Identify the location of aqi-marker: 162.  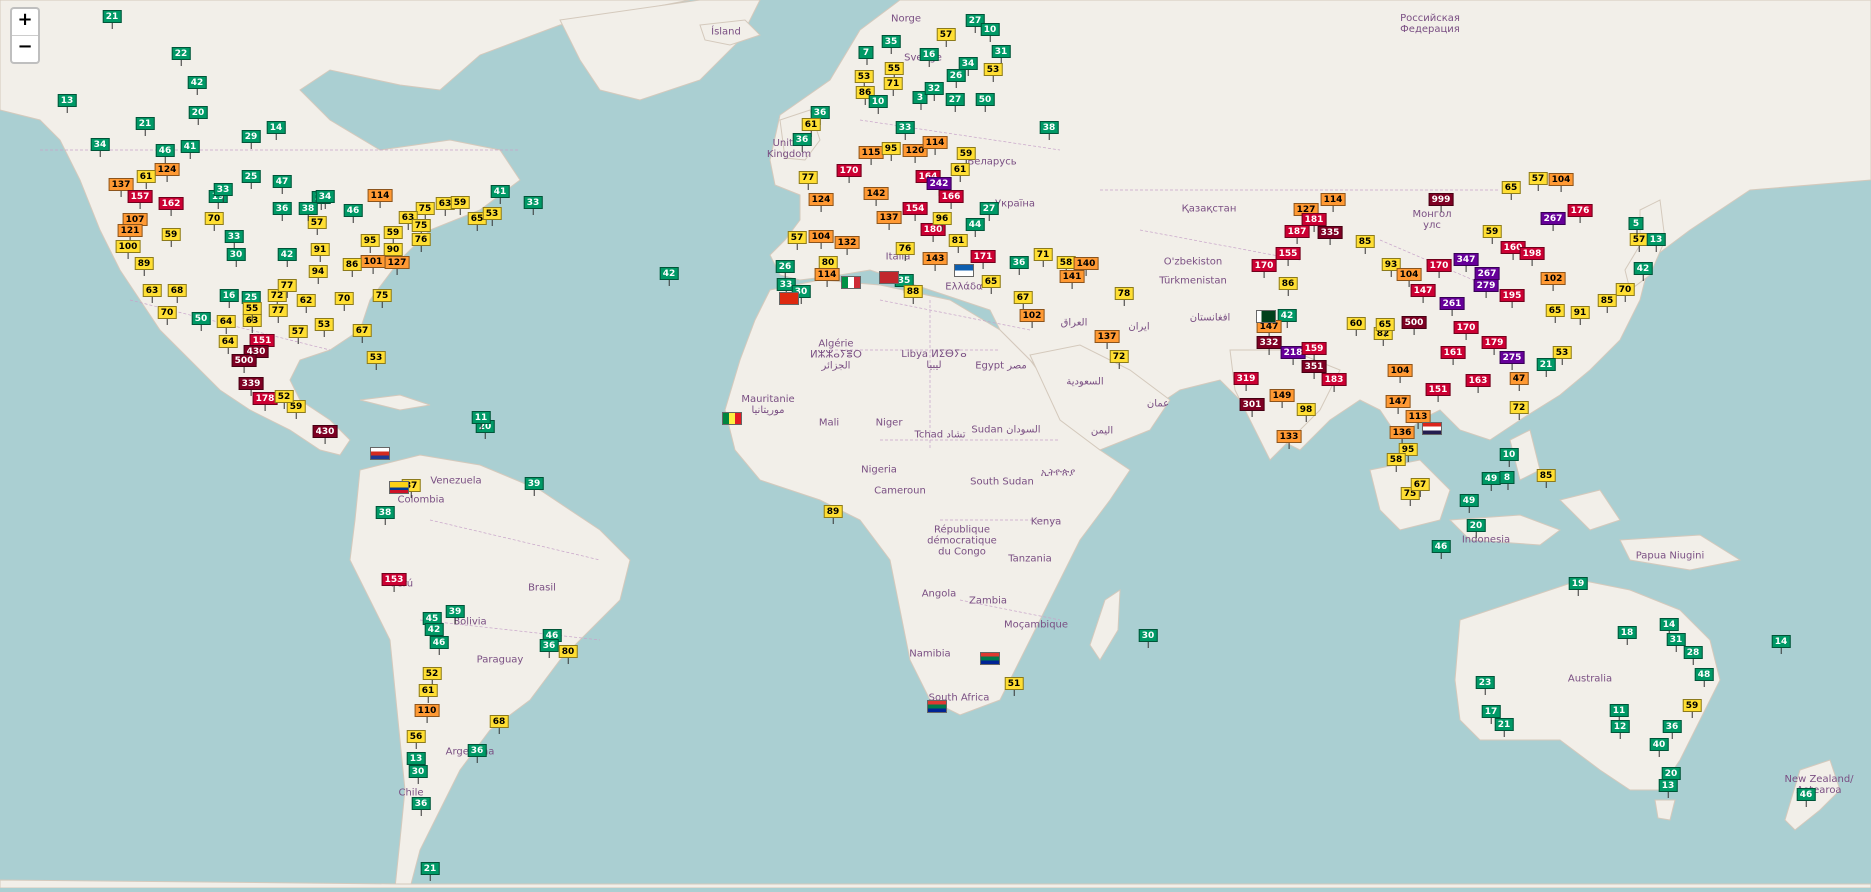
(171, 206).